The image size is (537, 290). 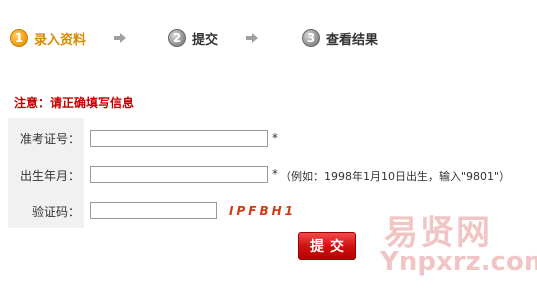 What do you see at coordinates (327, 246) in the screenshot?
I see `submit-button: 提交` at bounding box center [327, 246].